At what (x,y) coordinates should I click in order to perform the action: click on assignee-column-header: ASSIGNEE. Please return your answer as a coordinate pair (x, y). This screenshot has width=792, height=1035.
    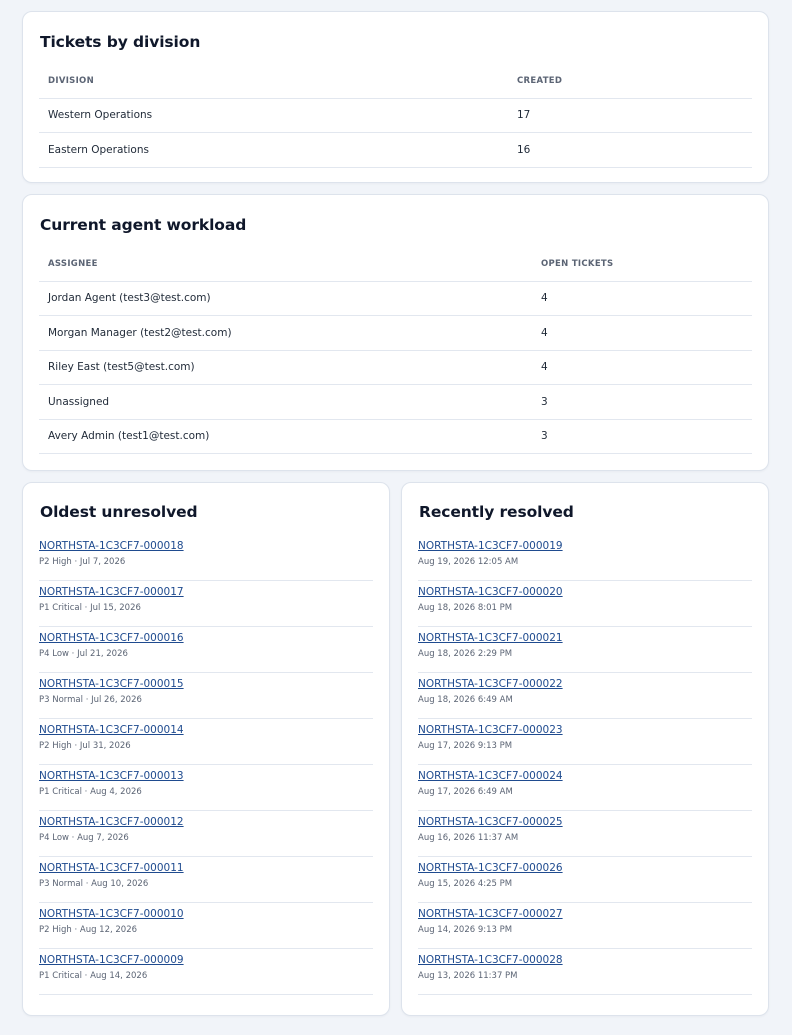
    Looking at the image, I should click on (285, 264).